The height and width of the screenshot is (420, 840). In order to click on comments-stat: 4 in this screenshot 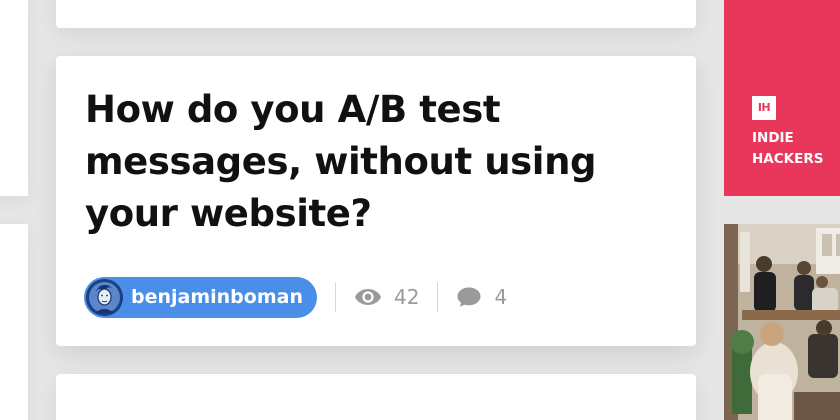, I will do `click(481, 297)`.